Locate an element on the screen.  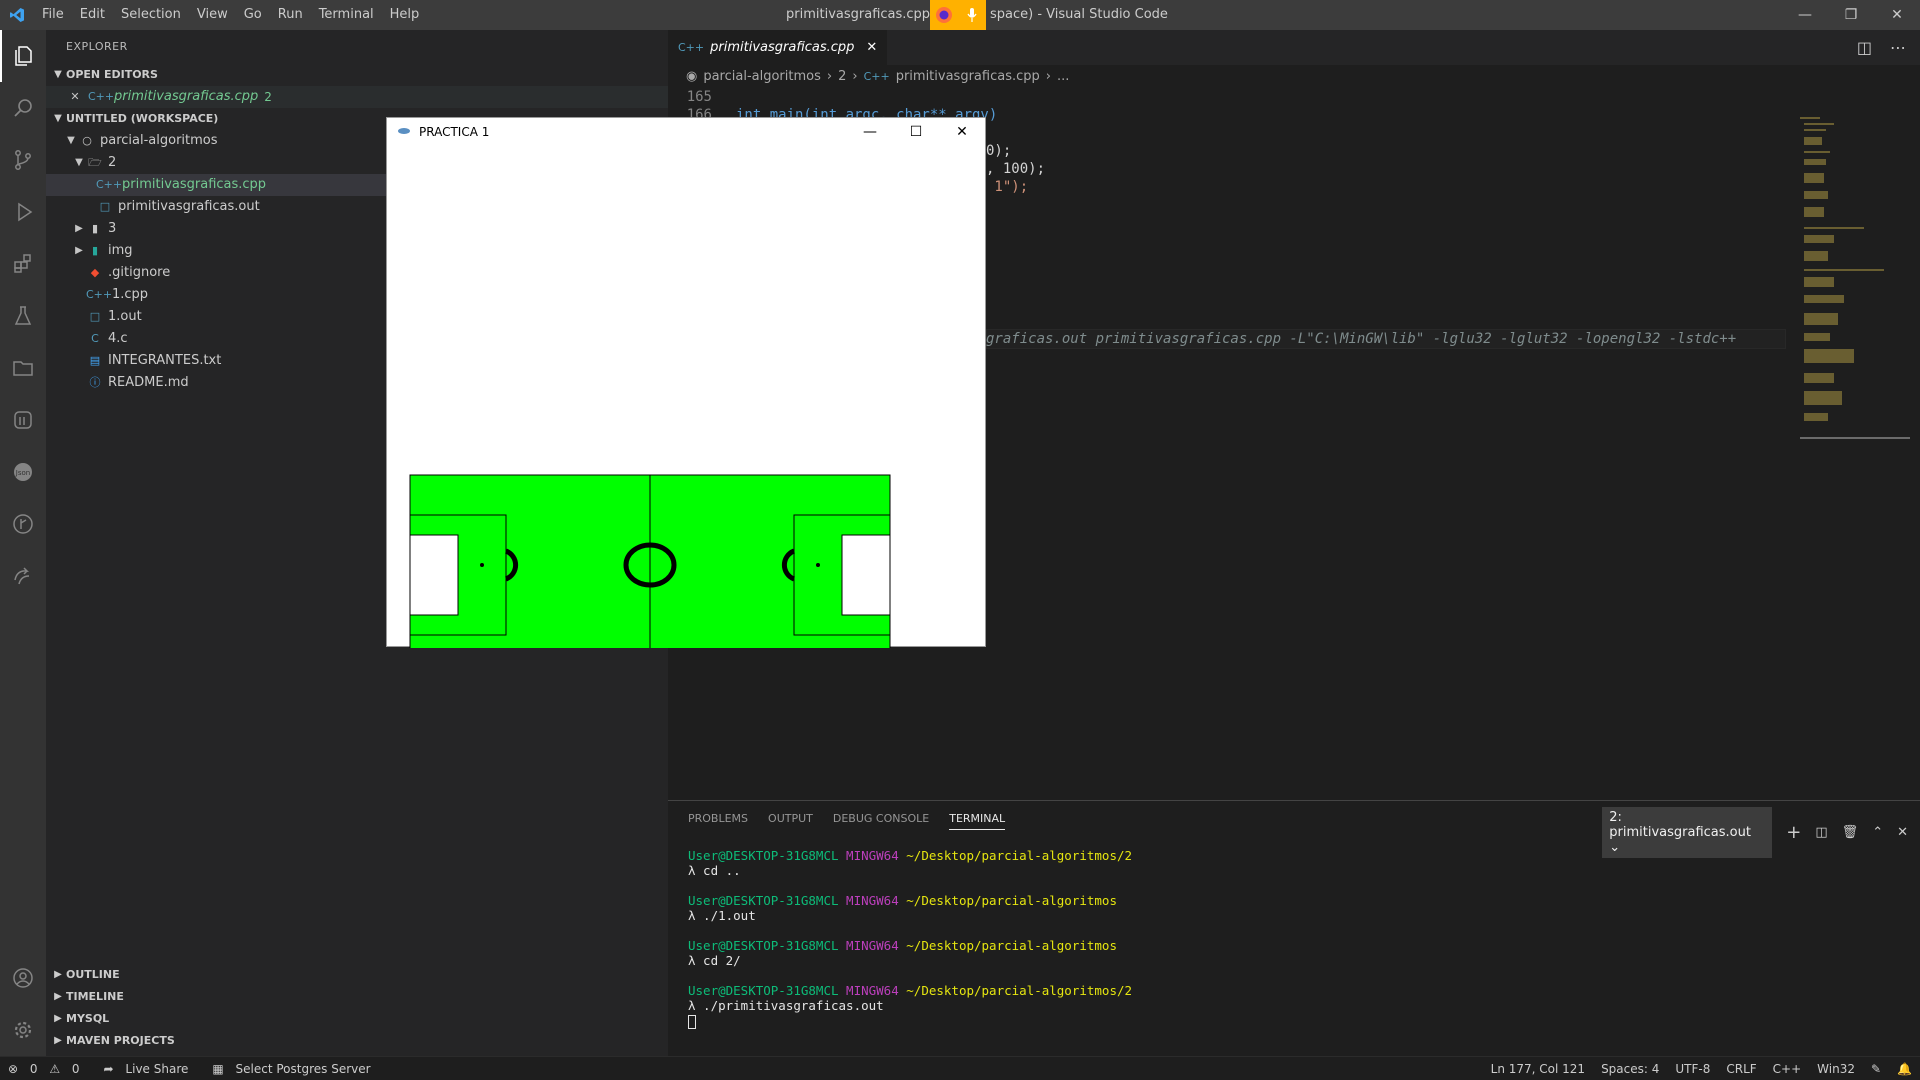
restore-icon: ❐ is located at coordinates (1851, 15).